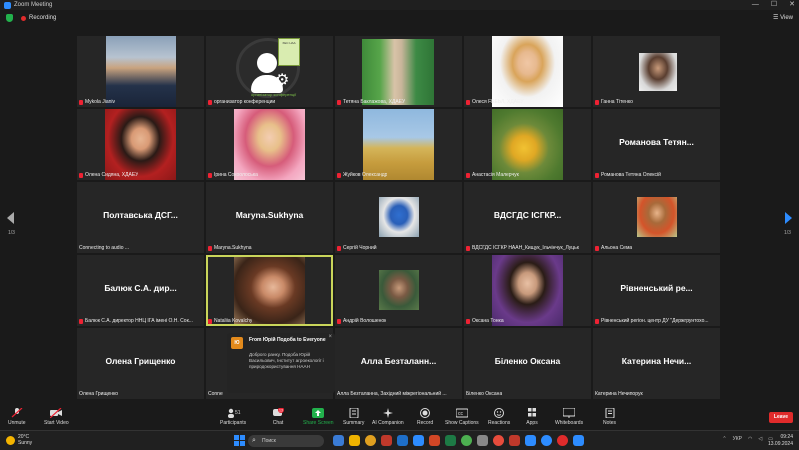 This screenshot has width=799, height=450. What do you see at coordinates (239, 440) in the screenshot?
I see `windows-start-icon` at bounding box center [239, 440].